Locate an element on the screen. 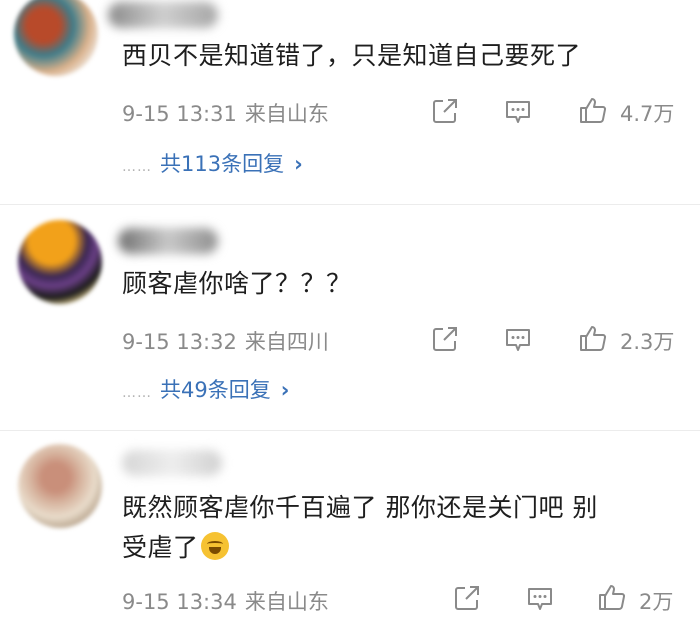  like-count: 2万 is located at coordinates (656, 602).